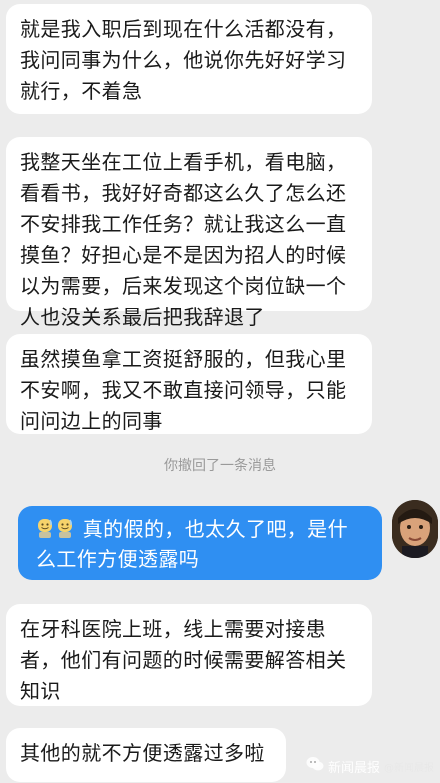 This screenshot has height=783, width=440. Describe the element at coordinates (183, 660) in the screenshot. I see `message-text: 在牙科医院上班，线上需要对接患者，他们有问题的时候需要解答相关知识` at that location.